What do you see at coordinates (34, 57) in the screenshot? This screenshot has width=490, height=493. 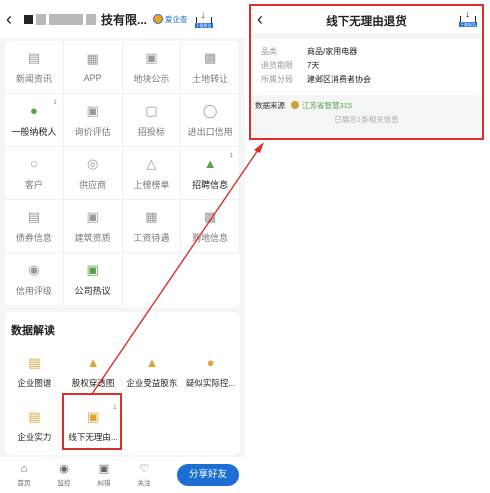 I see `news-icon: ▤` at bounding box center [34, 57].